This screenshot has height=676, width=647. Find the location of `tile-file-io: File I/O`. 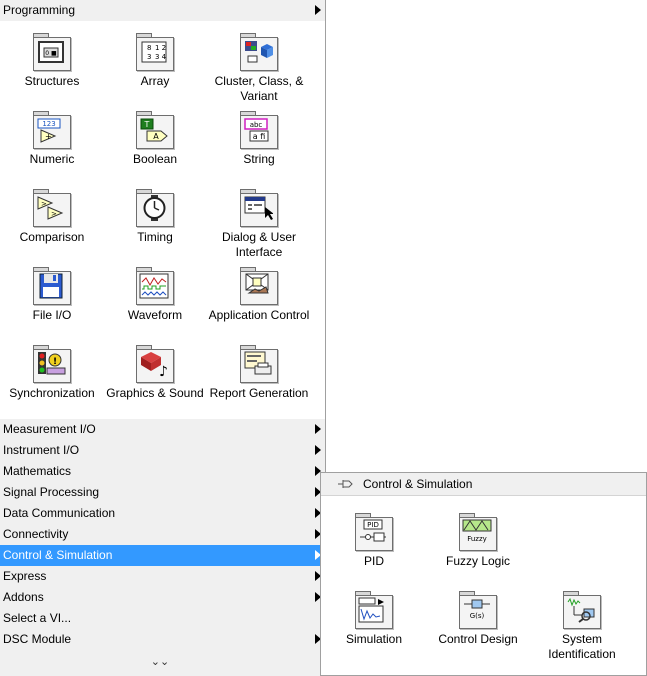

tile-file-io: File I/O is located at coordinates (52, 295).